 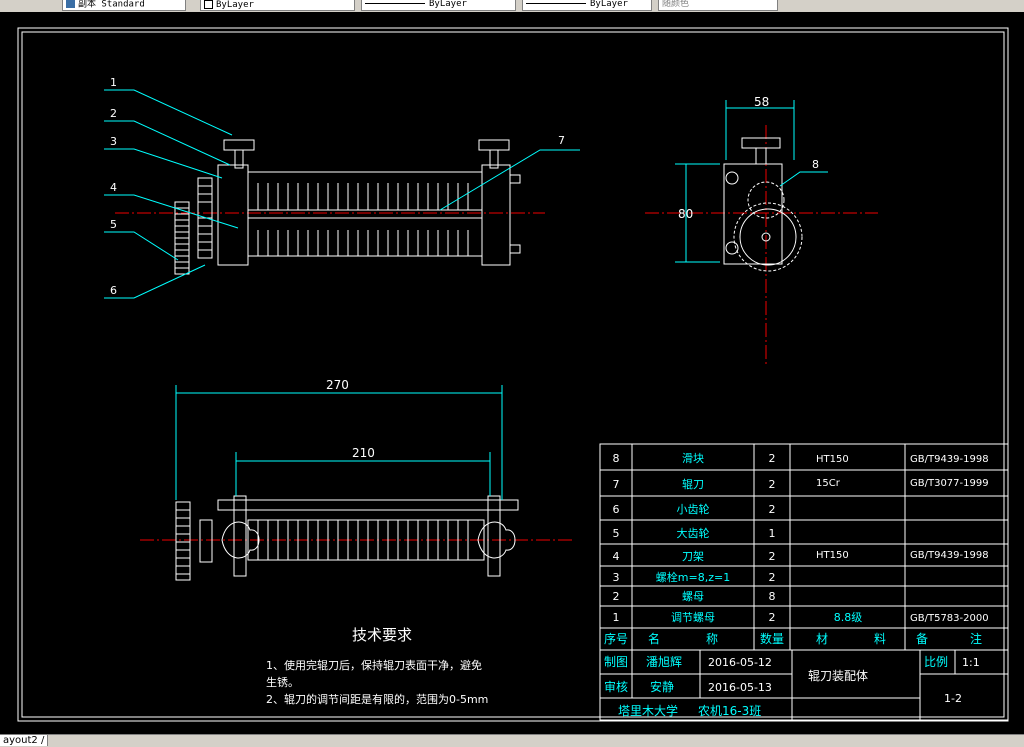 I want to click on part-label-6: 6, so click(x=113, y=290).